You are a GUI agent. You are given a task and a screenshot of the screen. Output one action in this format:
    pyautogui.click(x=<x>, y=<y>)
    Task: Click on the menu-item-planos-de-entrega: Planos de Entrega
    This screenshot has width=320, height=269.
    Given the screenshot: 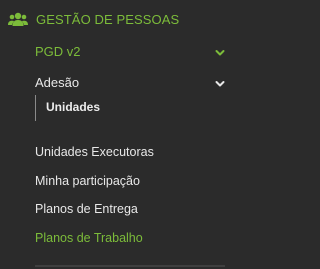 What is the action you would take?
    pyautogui.click(x=86, y=209)
    